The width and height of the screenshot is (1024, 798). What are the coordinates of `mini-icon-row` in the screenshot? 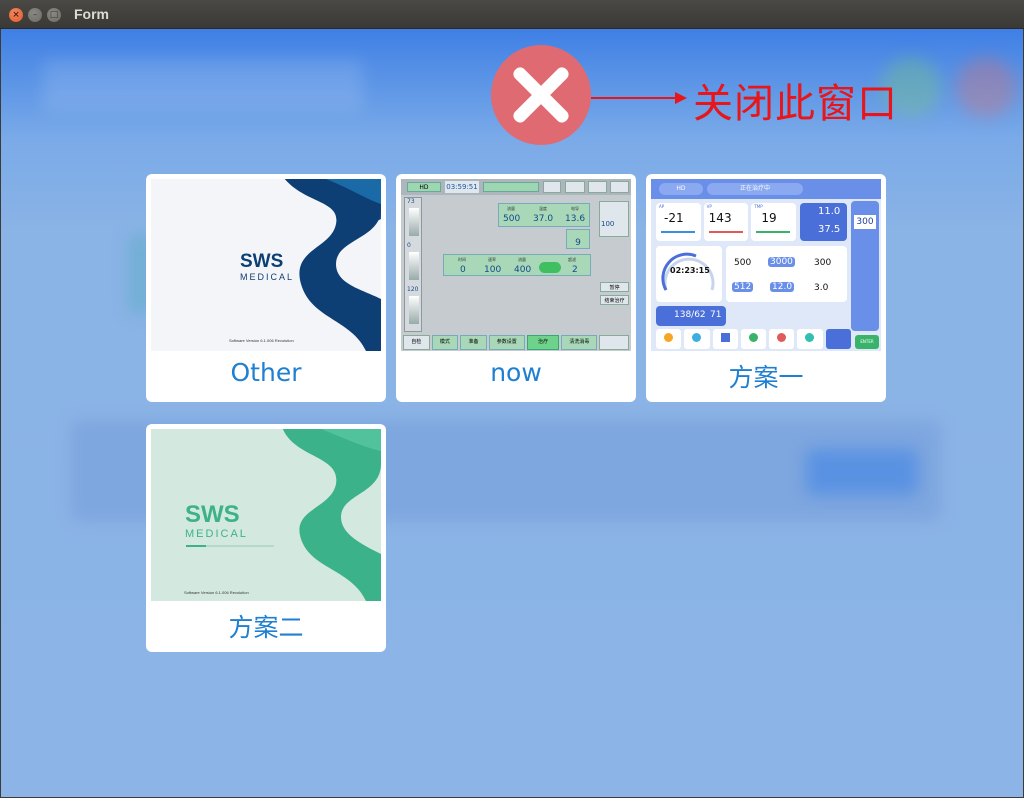 It's located at (753, 339).